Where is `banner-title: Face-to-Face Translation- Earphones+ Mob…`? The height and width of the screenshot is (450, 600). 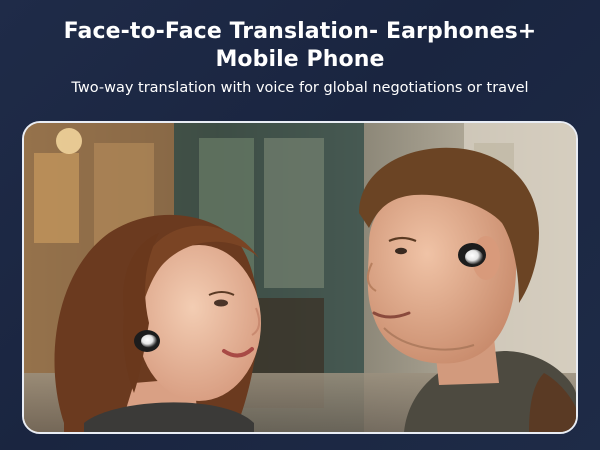 banner-title: Face-to-Face Translation- Earphones+ Mob… is located at coordinates (300, 46).